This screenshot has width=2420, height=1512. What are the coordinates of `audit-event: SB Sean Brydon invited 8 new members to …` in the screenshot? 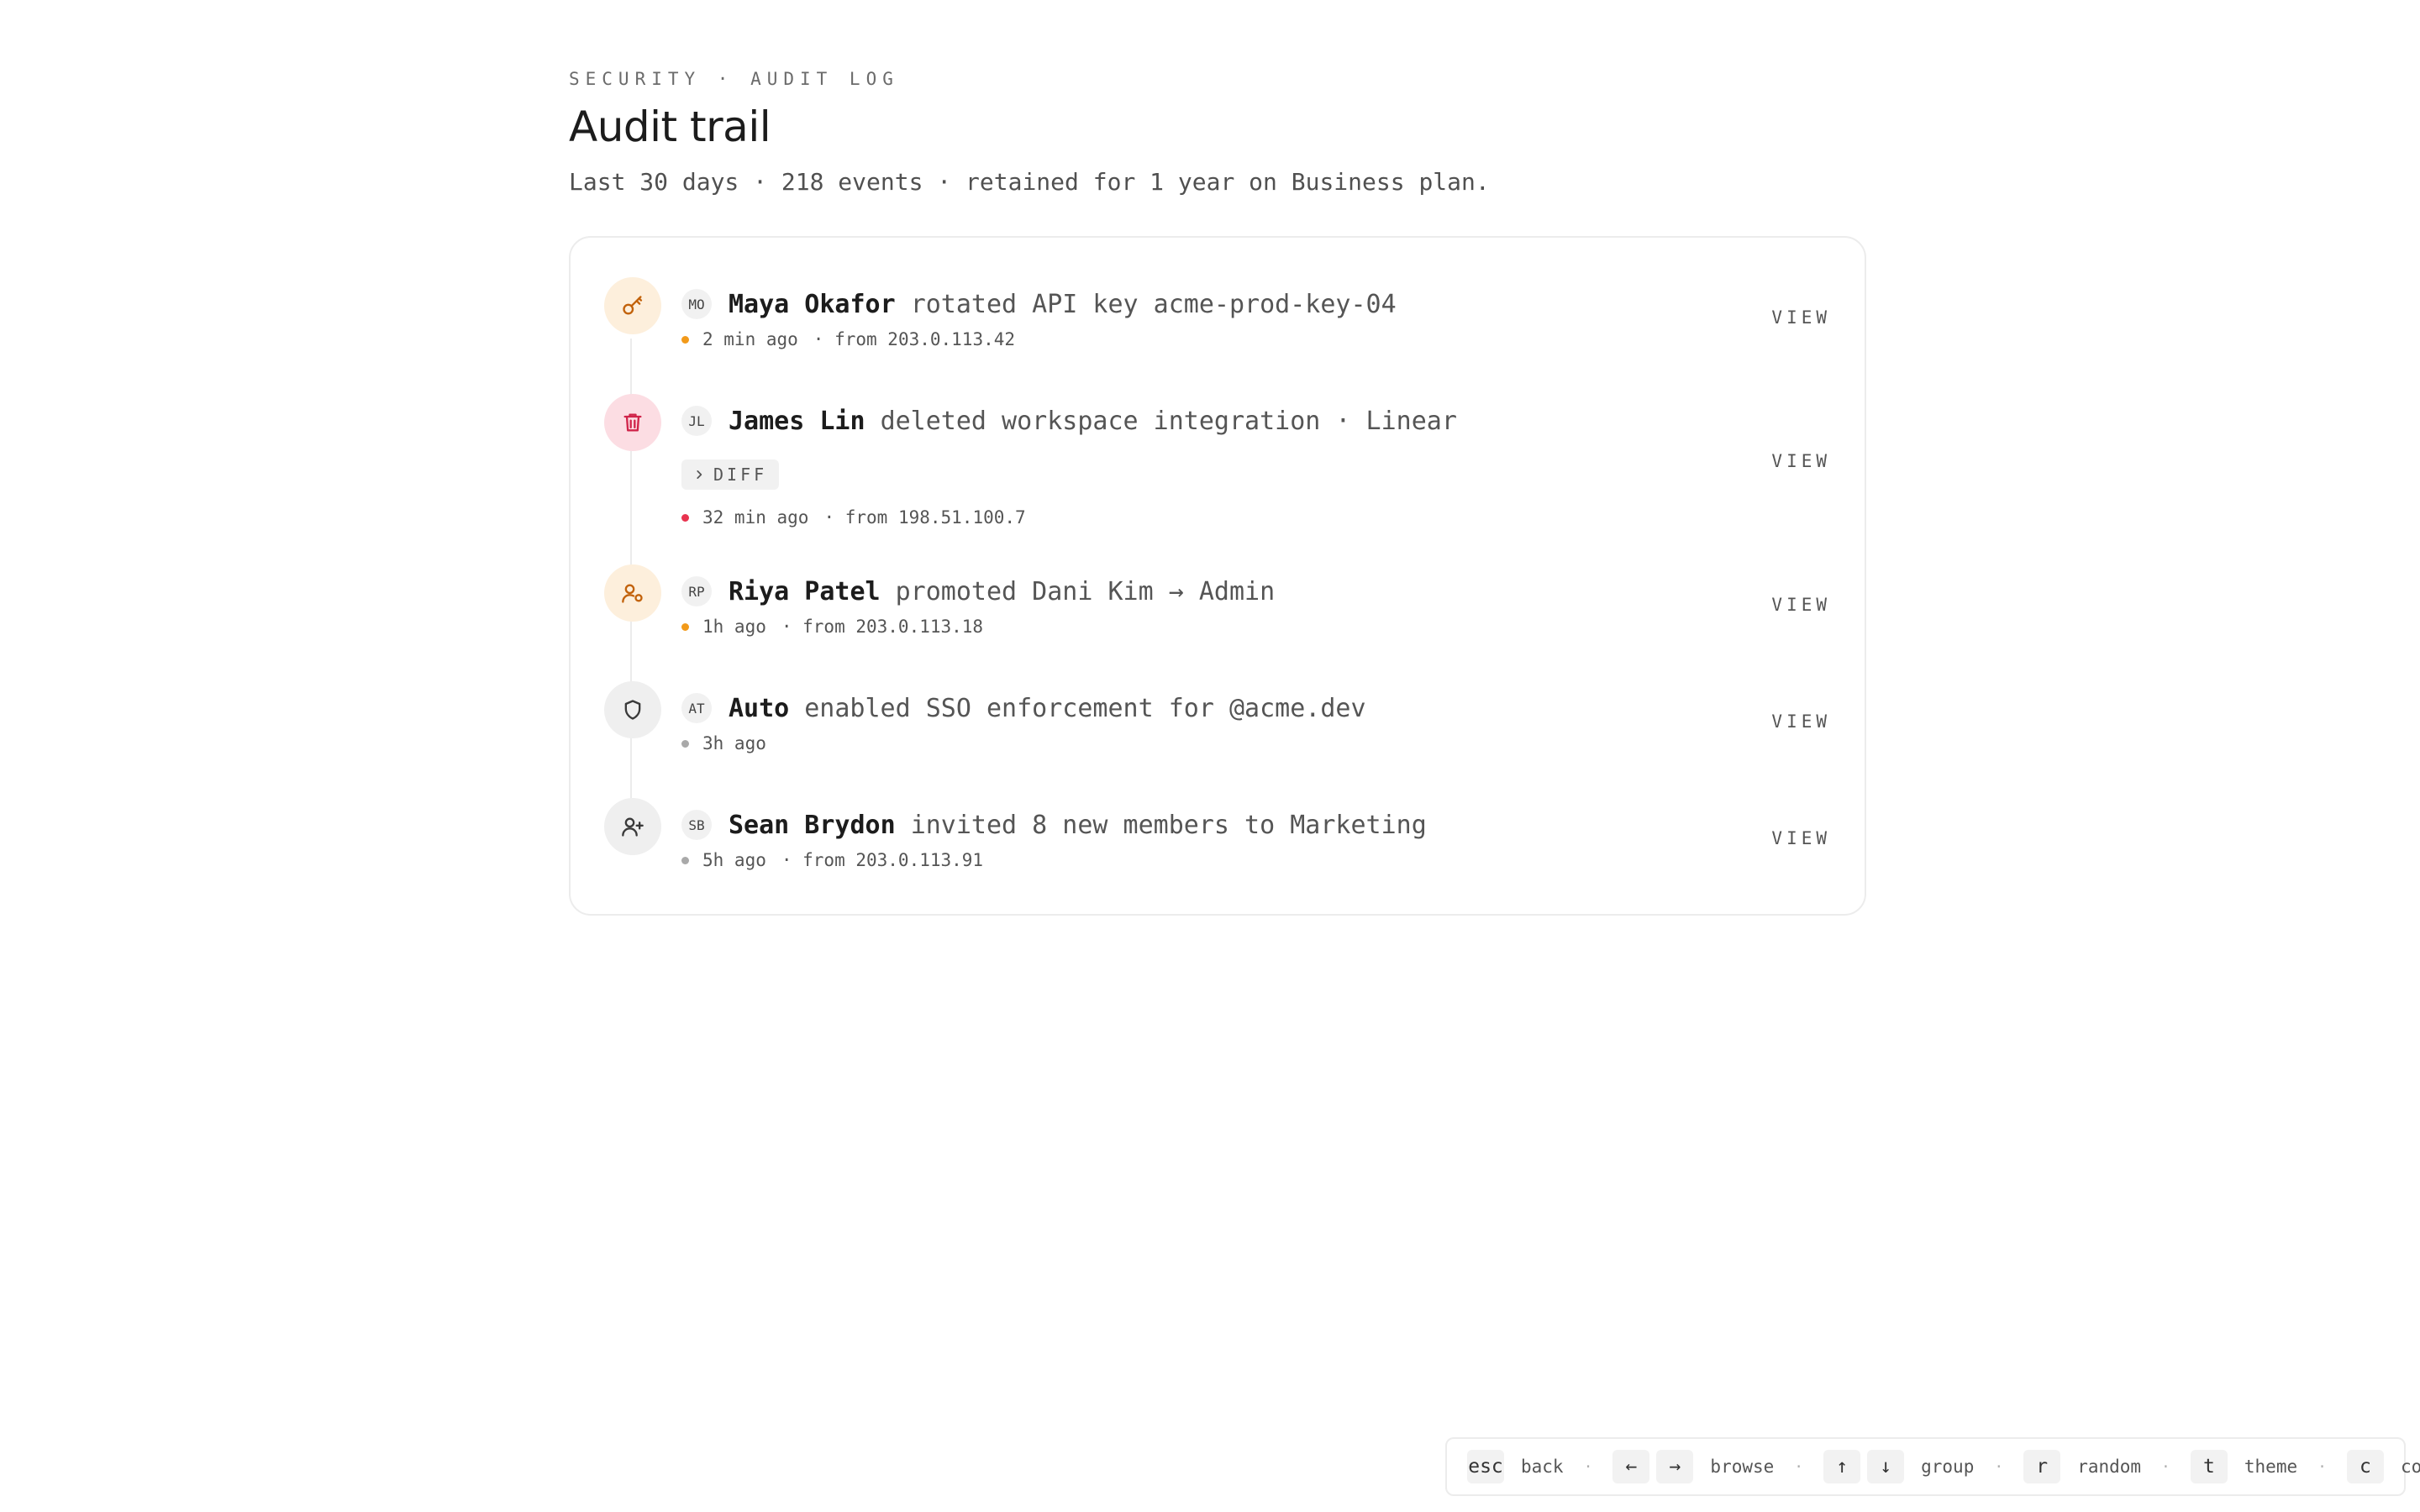 It's located at (1218, 840).